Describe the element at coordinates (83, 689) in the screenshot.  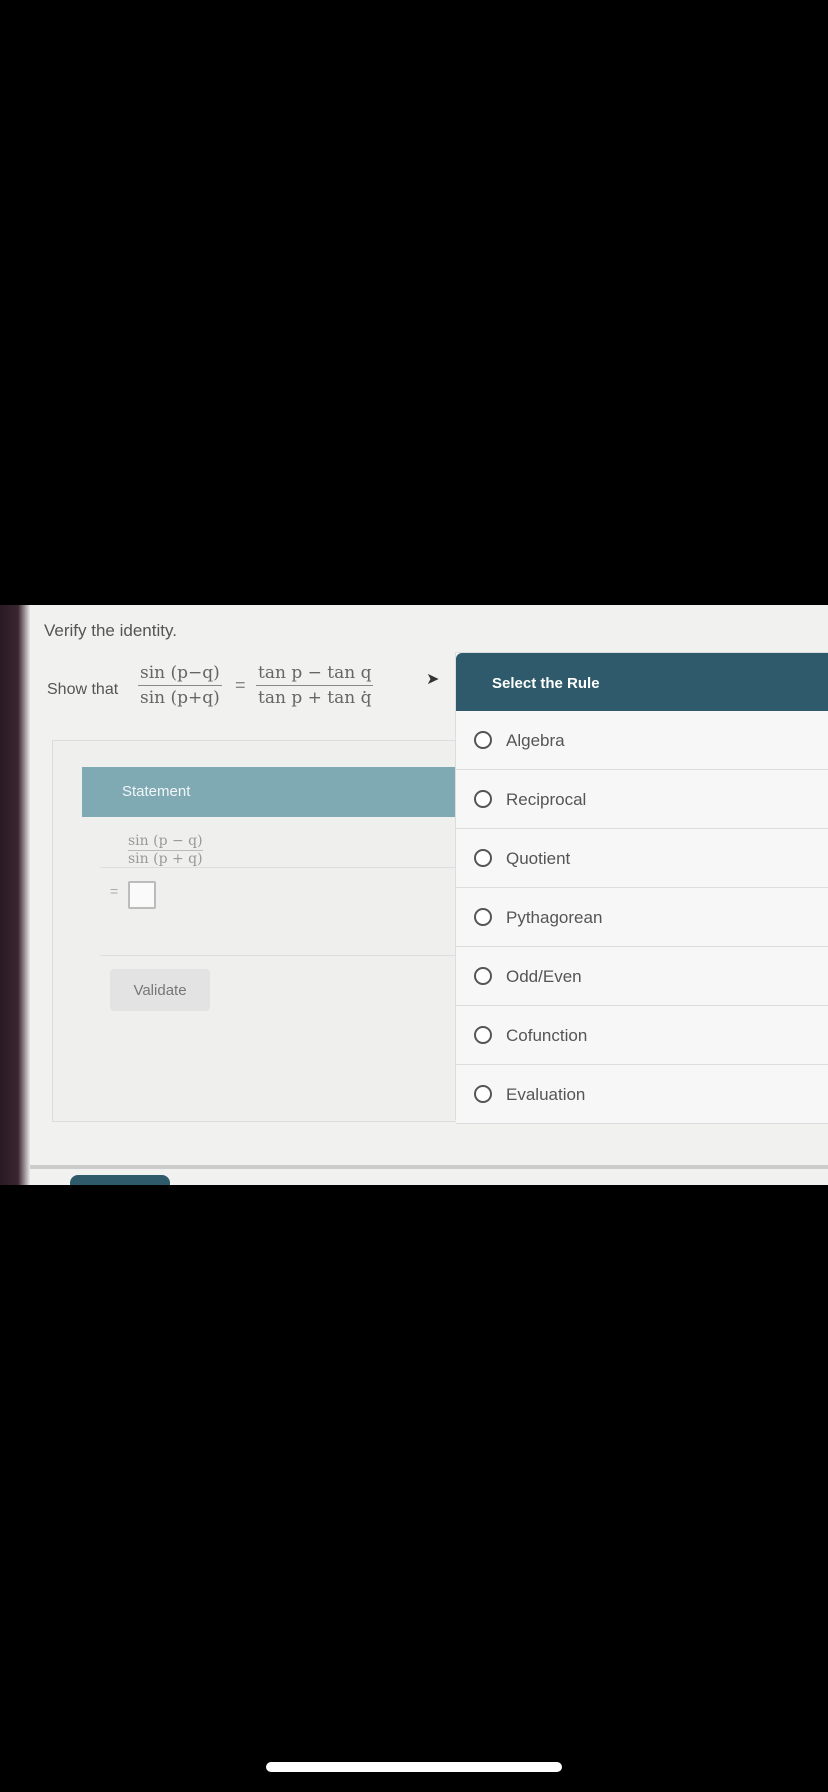
I see `show-that-label: Show that` at that location.